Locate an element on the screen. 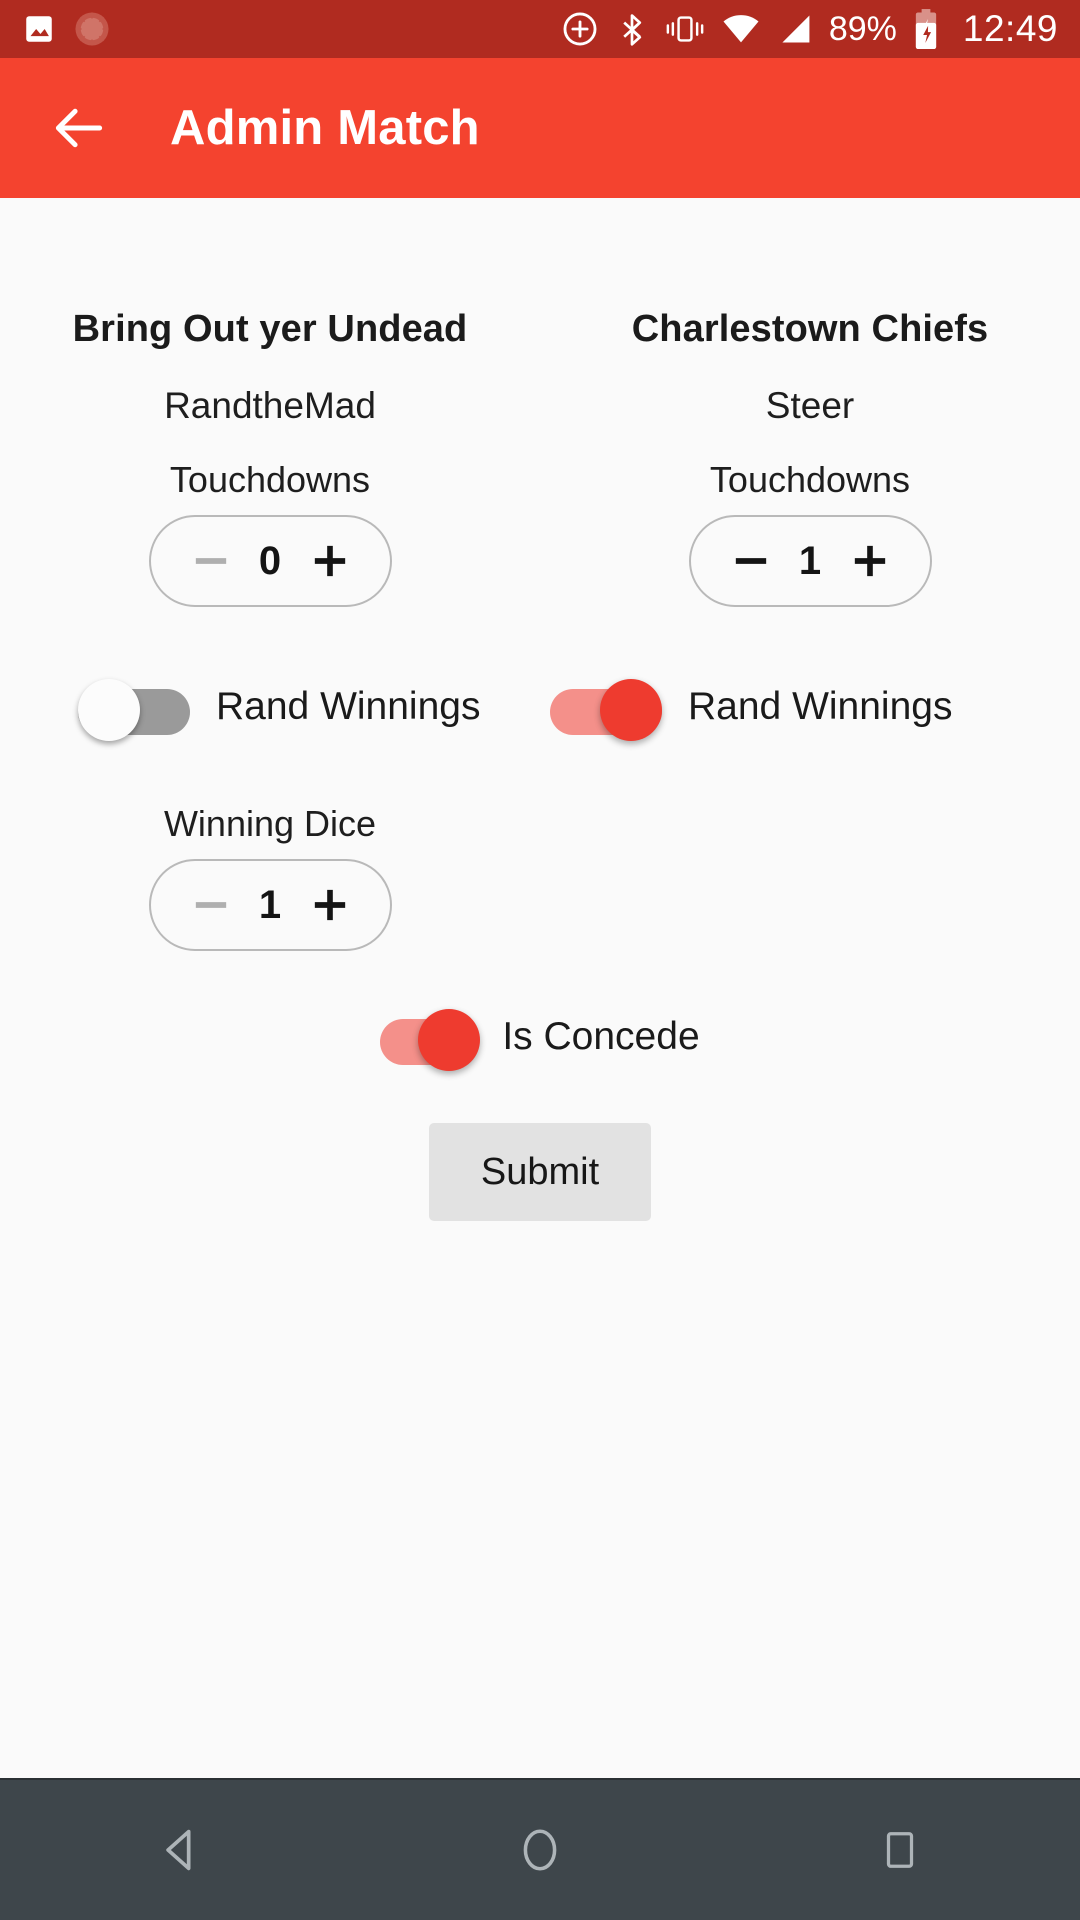 This screenshot has height=1920, width=1080. sunburst-icon is located at coordinates (92, 29).